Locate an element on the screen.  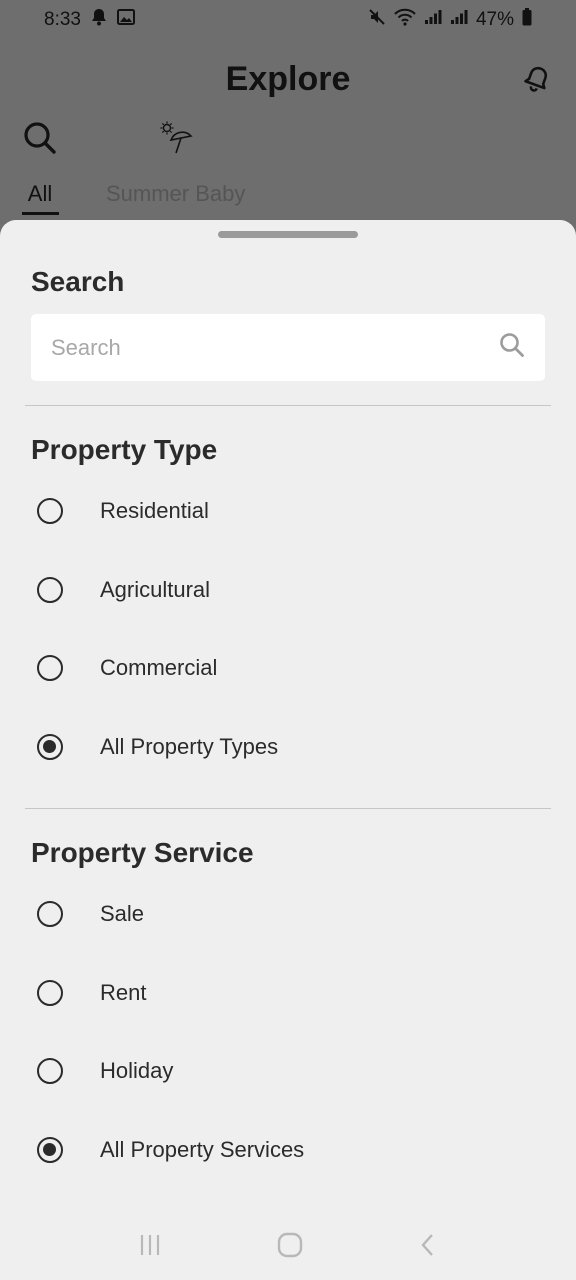
radio-label: All Property Types is located at coordinates (189, 746).